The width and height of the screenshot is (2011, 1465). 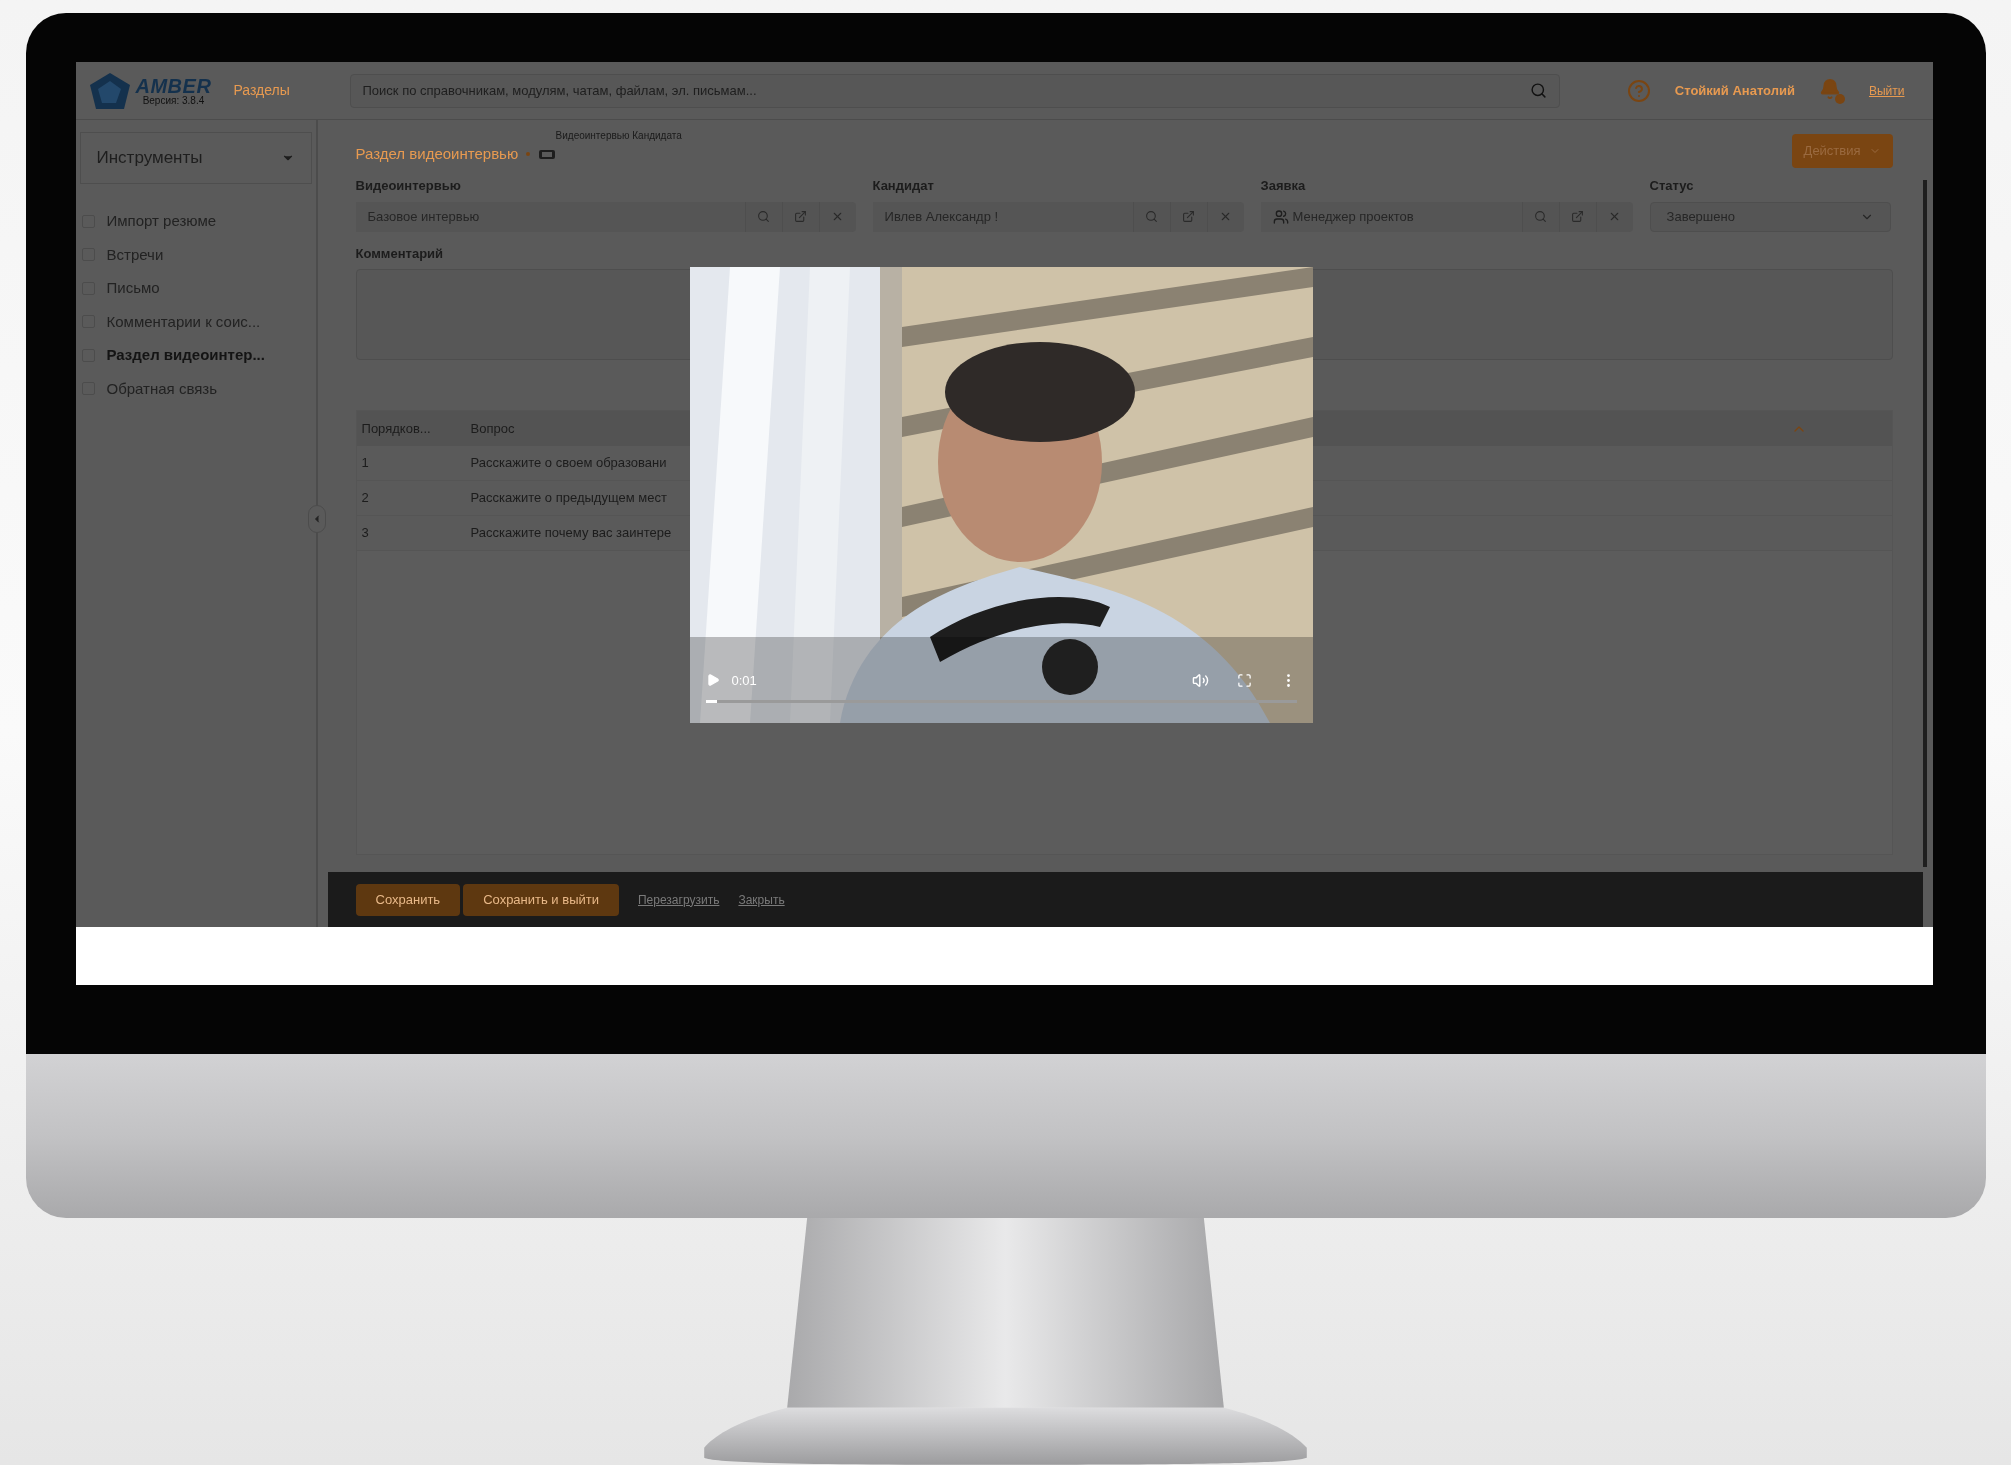 I want to click on logo-text: AMBER, so click(x=173, y=85).